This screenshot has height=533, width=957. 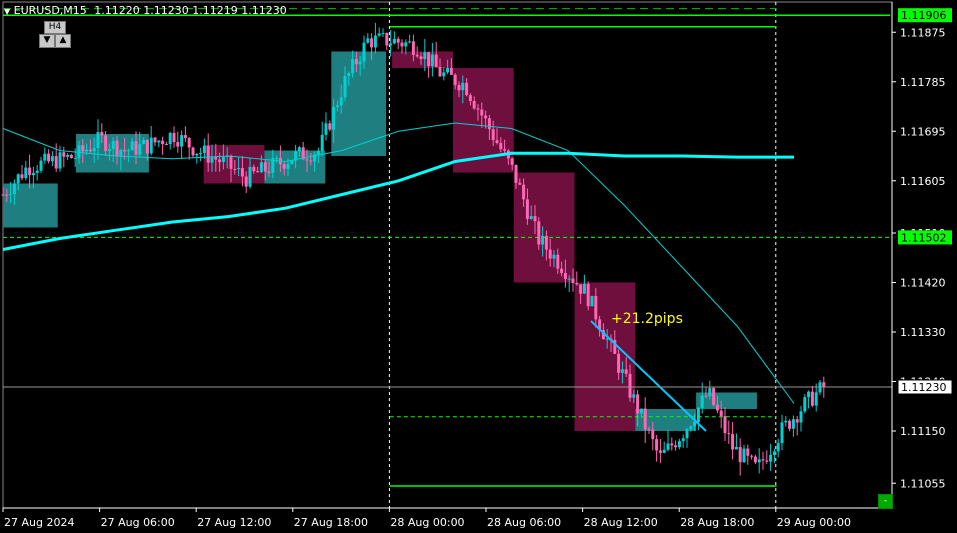 I want to click on h4-box, so click(x=234, y=164).